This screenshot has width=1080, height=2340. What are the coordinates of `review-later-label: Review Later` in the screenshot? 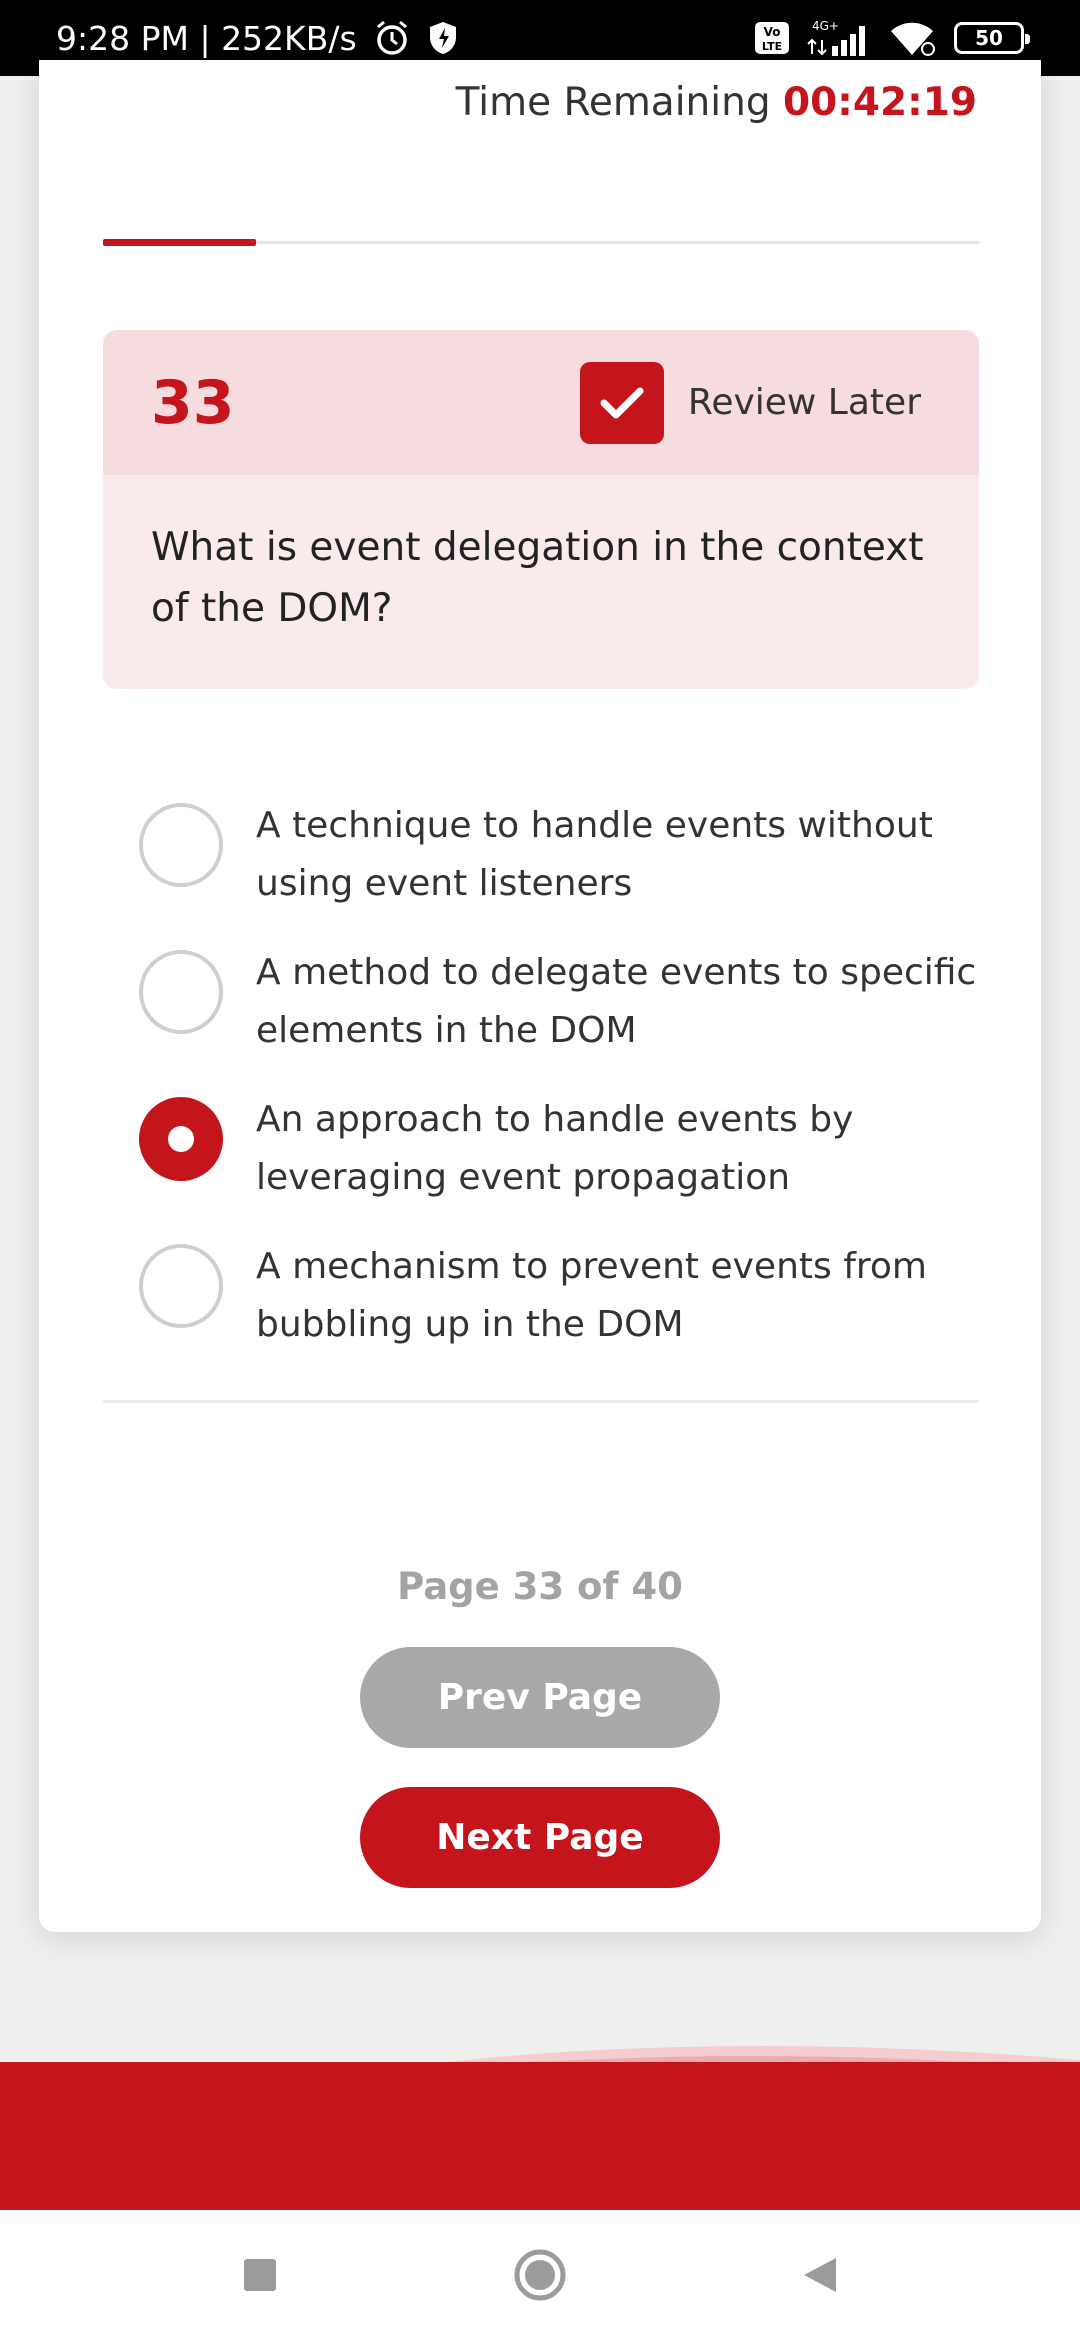 It's located at (804, 402).